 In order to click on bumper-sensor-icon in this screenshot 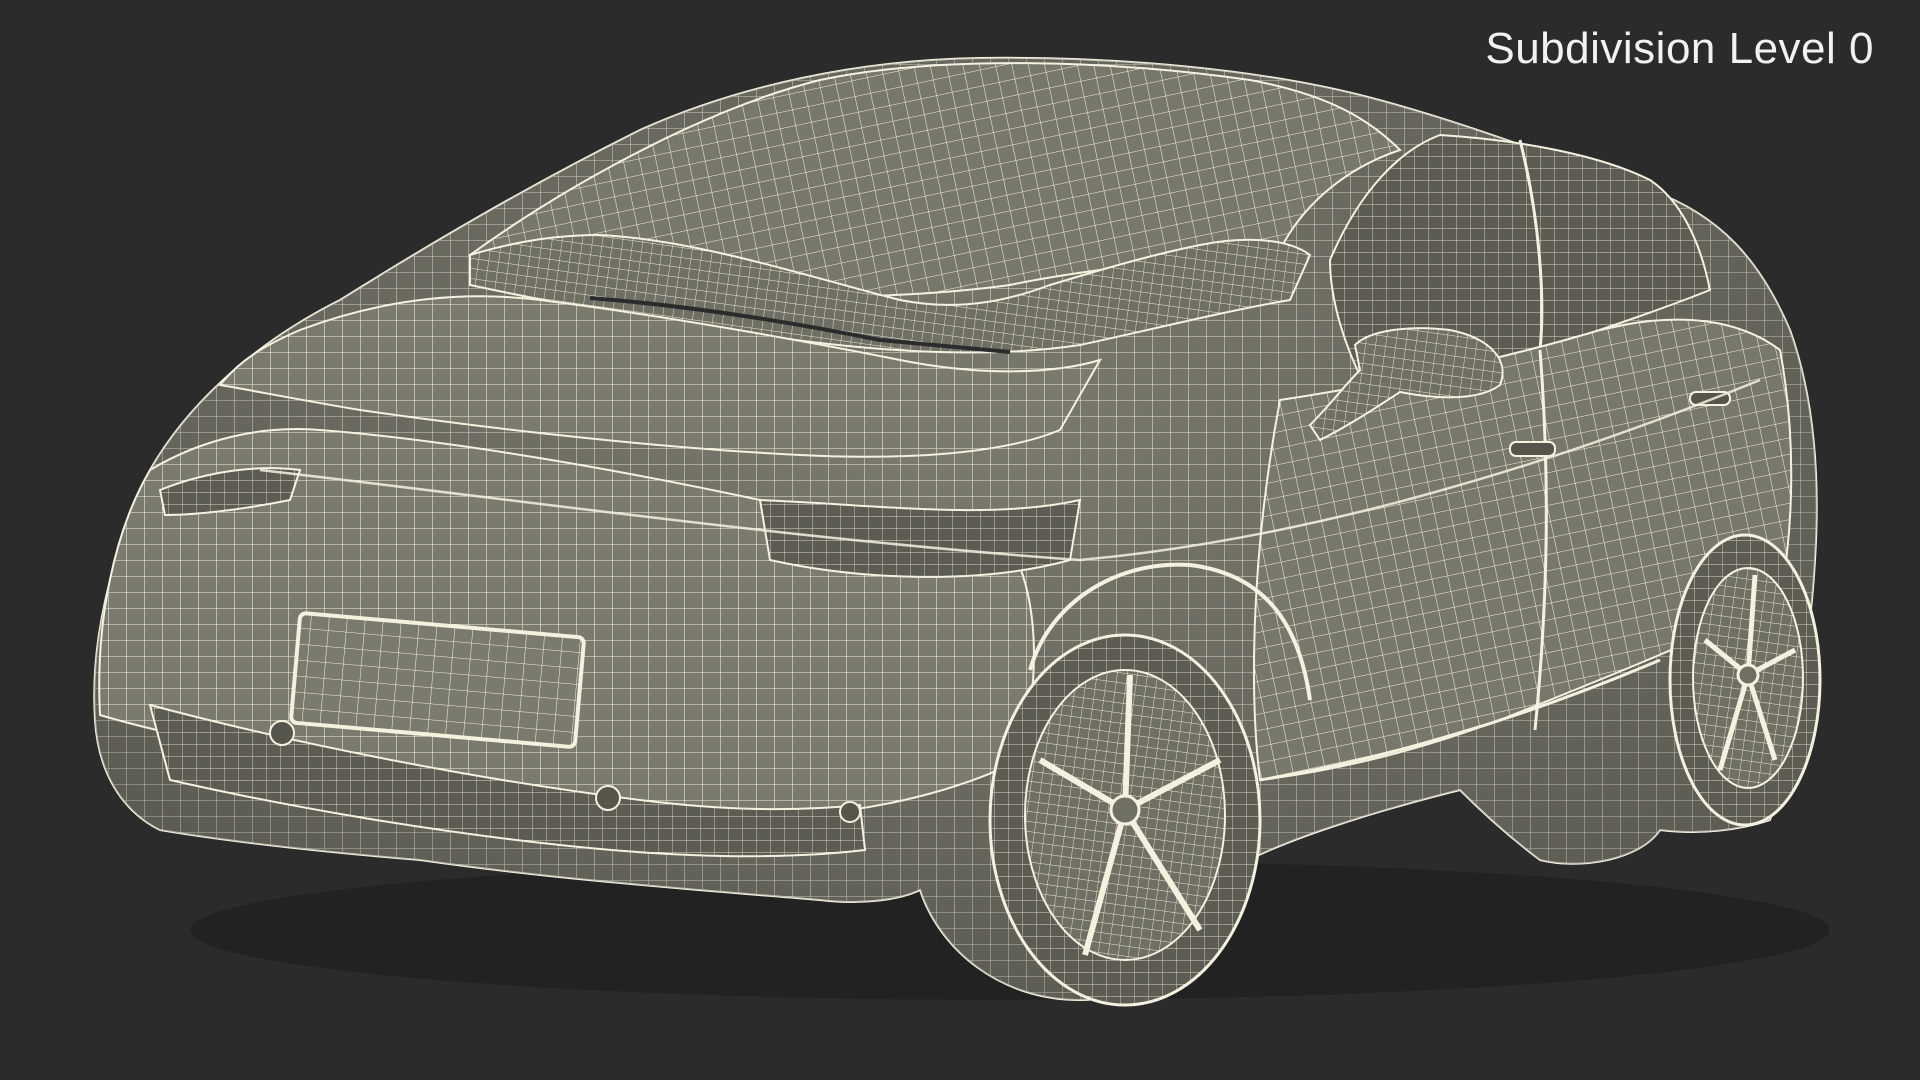, I will do `click(850, 812)`.